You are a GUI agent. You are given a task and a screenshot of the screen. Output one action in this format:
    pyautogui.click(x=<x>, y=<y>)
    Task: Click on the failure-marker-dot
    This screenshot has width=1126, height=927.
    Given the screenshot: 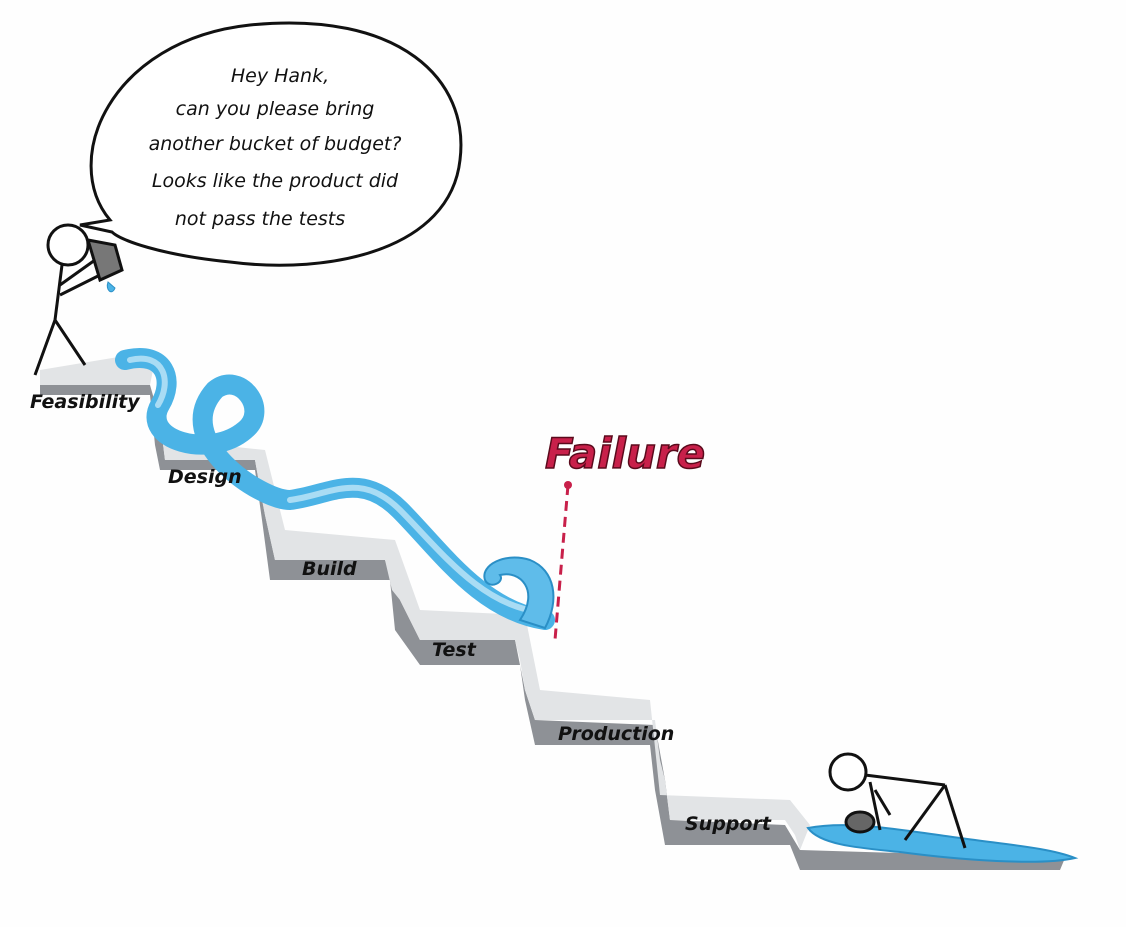 What is the action you would take?
    pyautogui.click(x=568, y=485)
    